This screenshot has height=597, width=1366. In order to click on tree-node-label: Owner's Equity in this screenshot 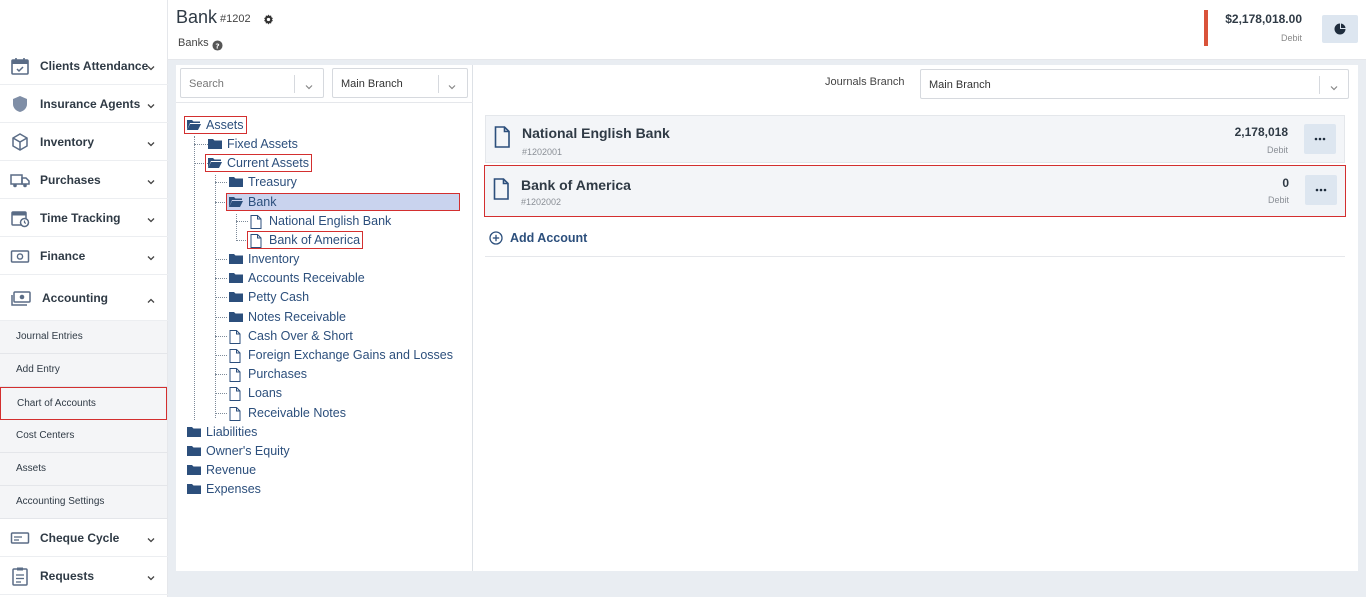, I will do `click(248, 451)`.